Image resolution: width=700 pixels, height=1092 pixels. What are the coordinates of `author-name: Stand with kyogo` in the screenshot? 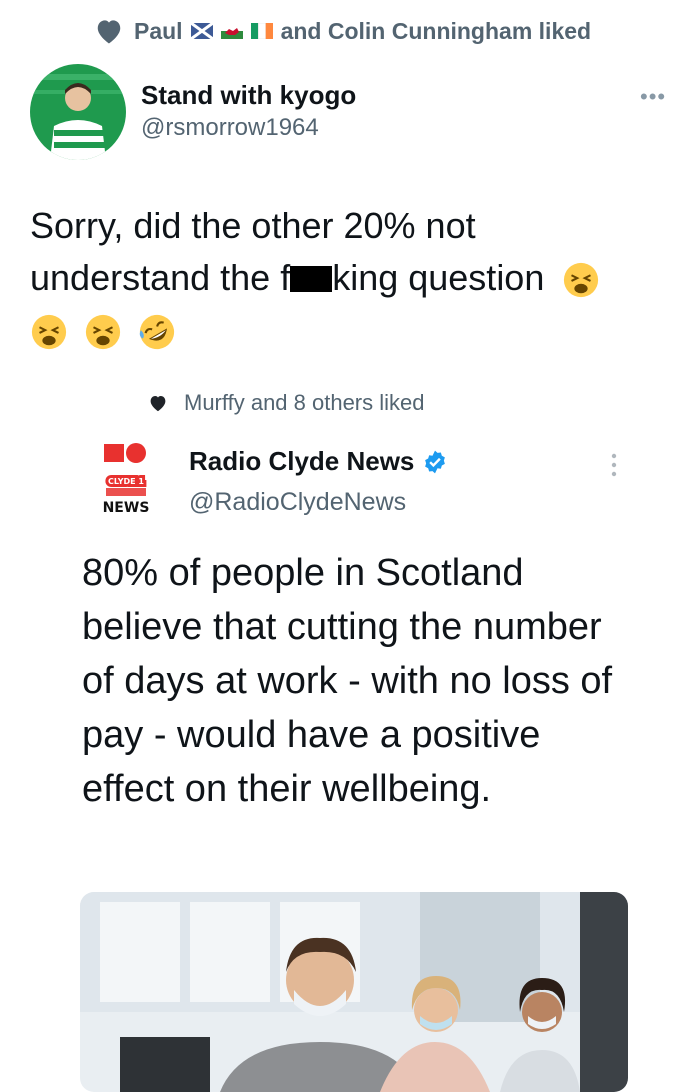 It's located at (248, 95).